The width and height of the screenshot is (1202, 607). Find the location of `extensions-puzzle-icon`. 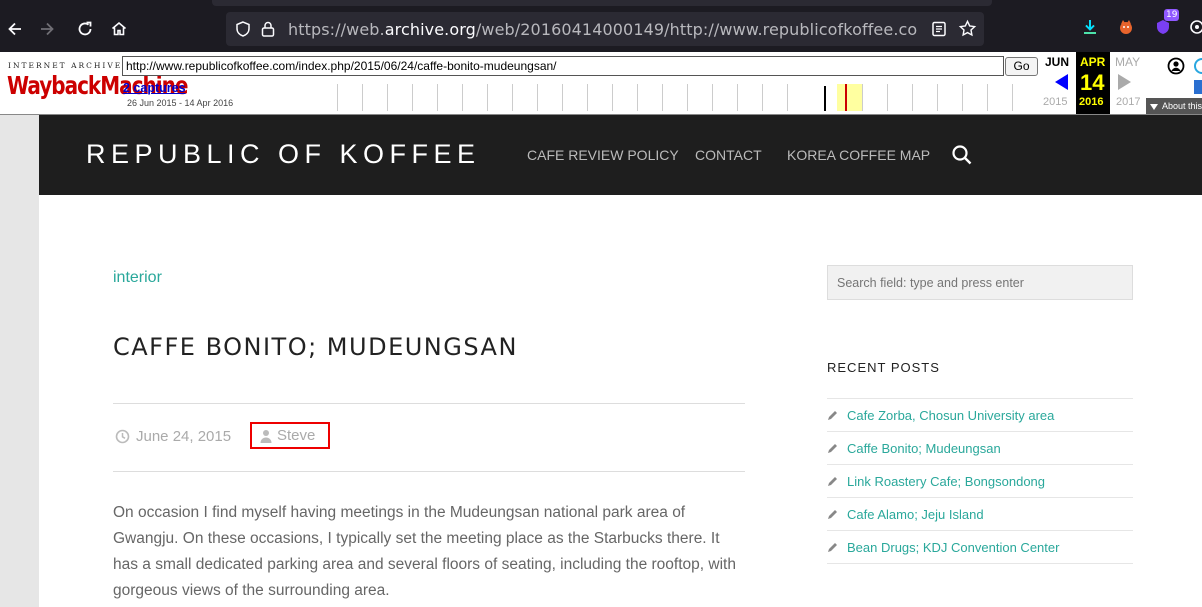

extensions-puzzle-icon is located at coordinates (1193, 27).